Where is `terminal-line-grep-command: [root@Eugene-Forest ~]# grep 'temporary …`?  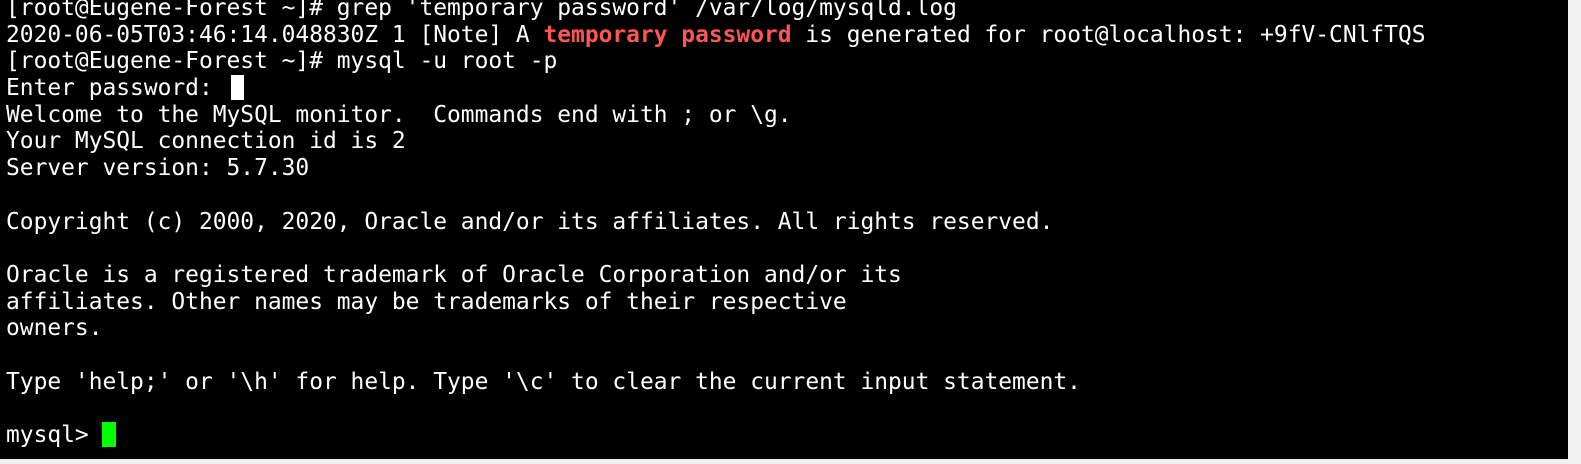 terminal-line-grep-command: [root@Eugene-Forest ~]# grep 'temporary … is located at coordinates (481, 10).